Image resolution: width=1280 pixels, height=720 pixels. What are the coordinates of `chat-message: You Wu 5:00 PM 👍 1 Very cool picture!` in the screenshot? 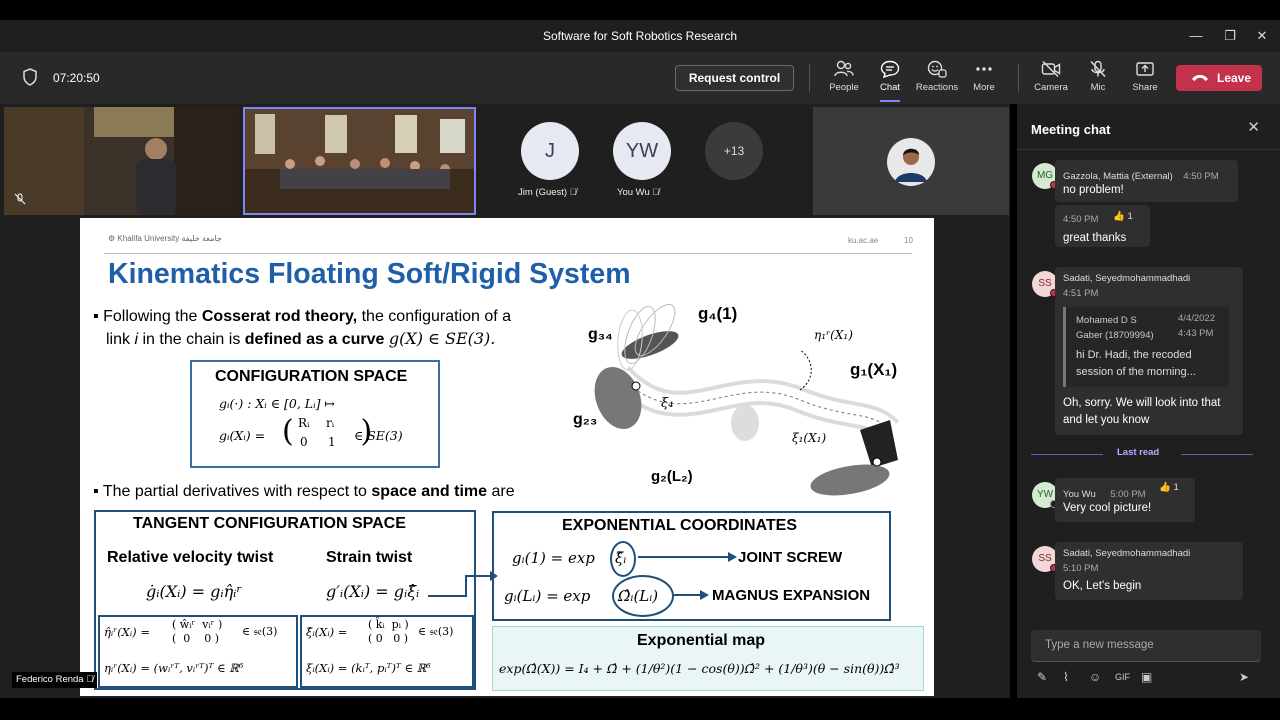 It's located at (1125, 500).